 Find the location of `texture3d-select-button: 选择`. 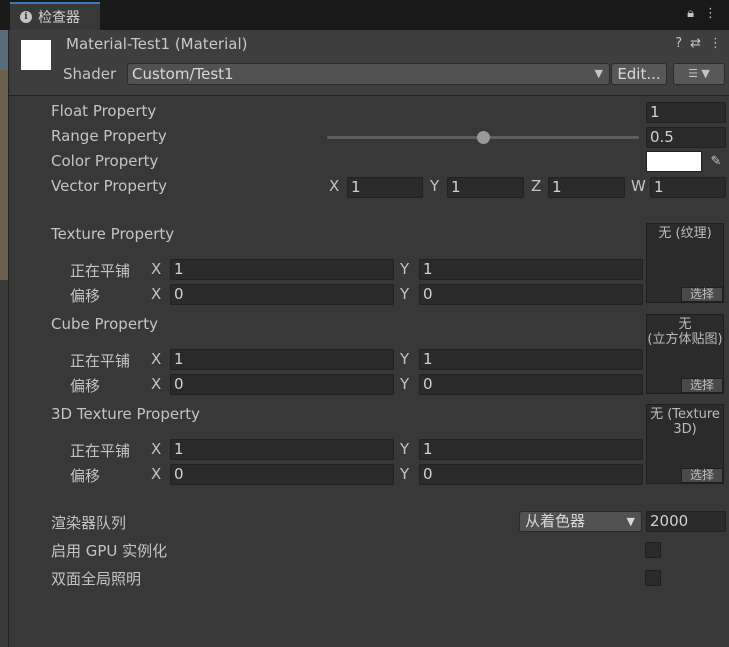

texture3d-select-button: 选择 is located at coordinates (702, 475).